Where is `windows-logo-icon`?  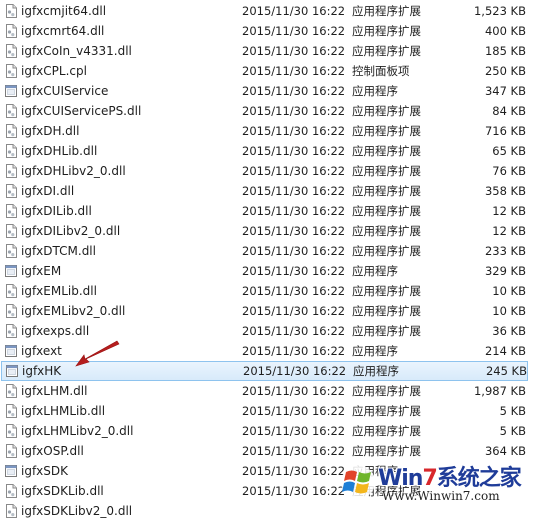
windows-logo-icon is located at coordinates (358, 482).